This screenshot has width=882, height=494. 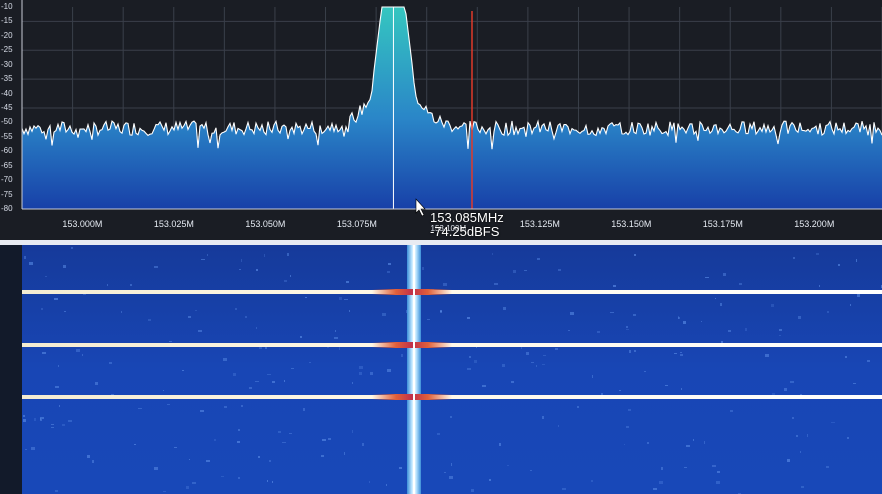 What do you see at coordinates (7, 107) in the screenshot?
I see `y-tick-label: -45` at bounding box center [7, 107].